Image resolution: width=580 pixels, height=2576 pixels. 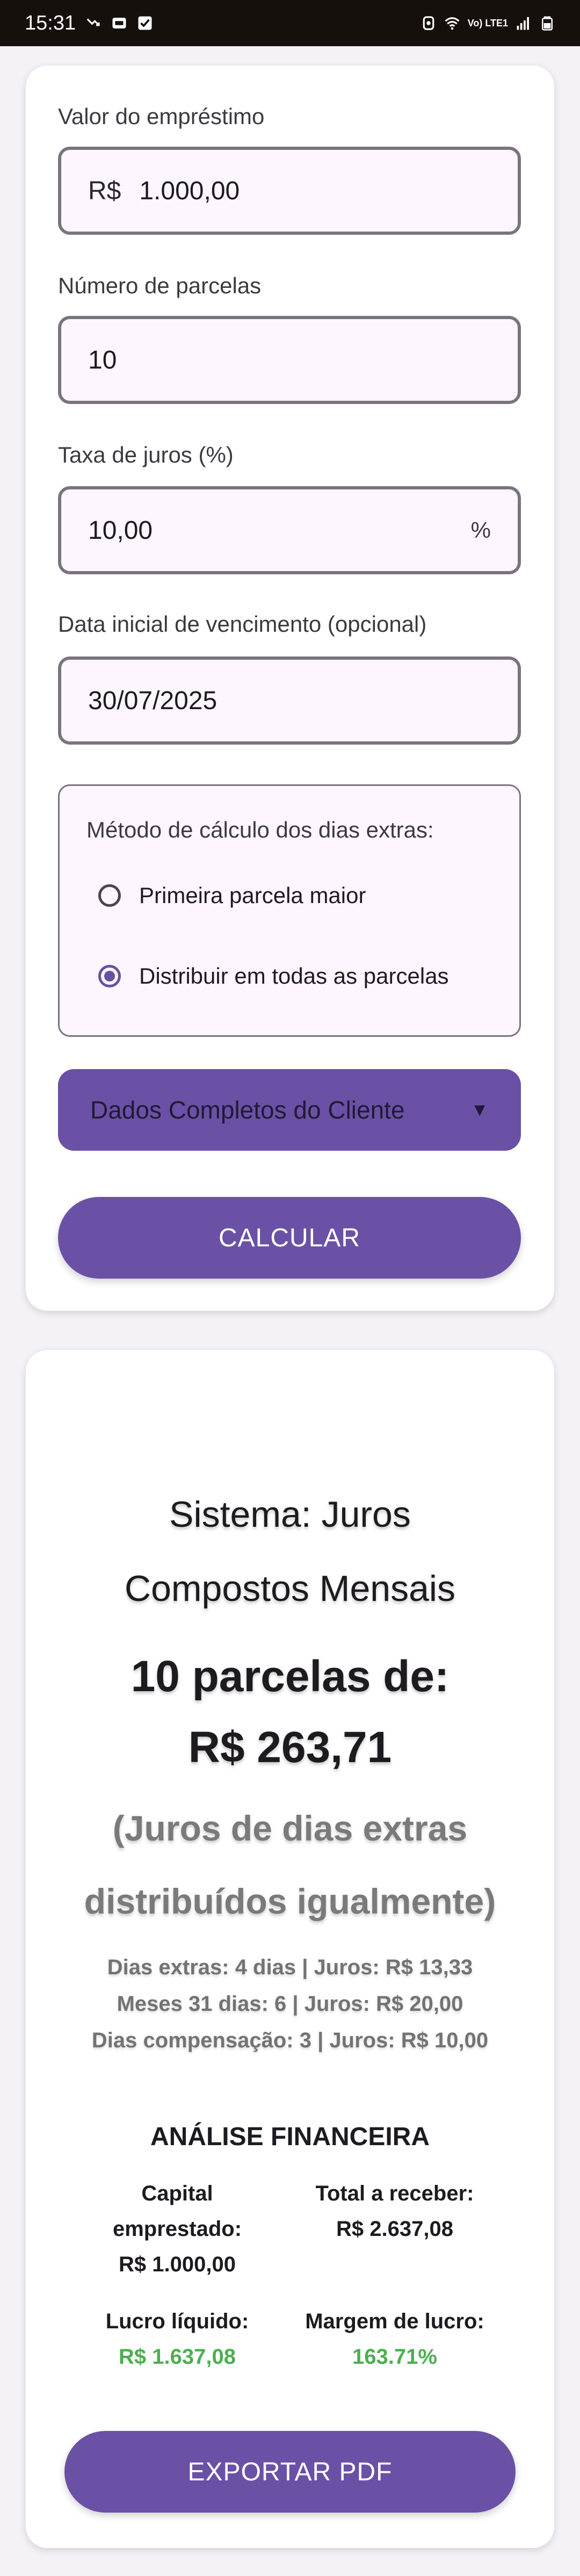 I want to click on total-label: Total a receber:, so click(x=395, y=2194).